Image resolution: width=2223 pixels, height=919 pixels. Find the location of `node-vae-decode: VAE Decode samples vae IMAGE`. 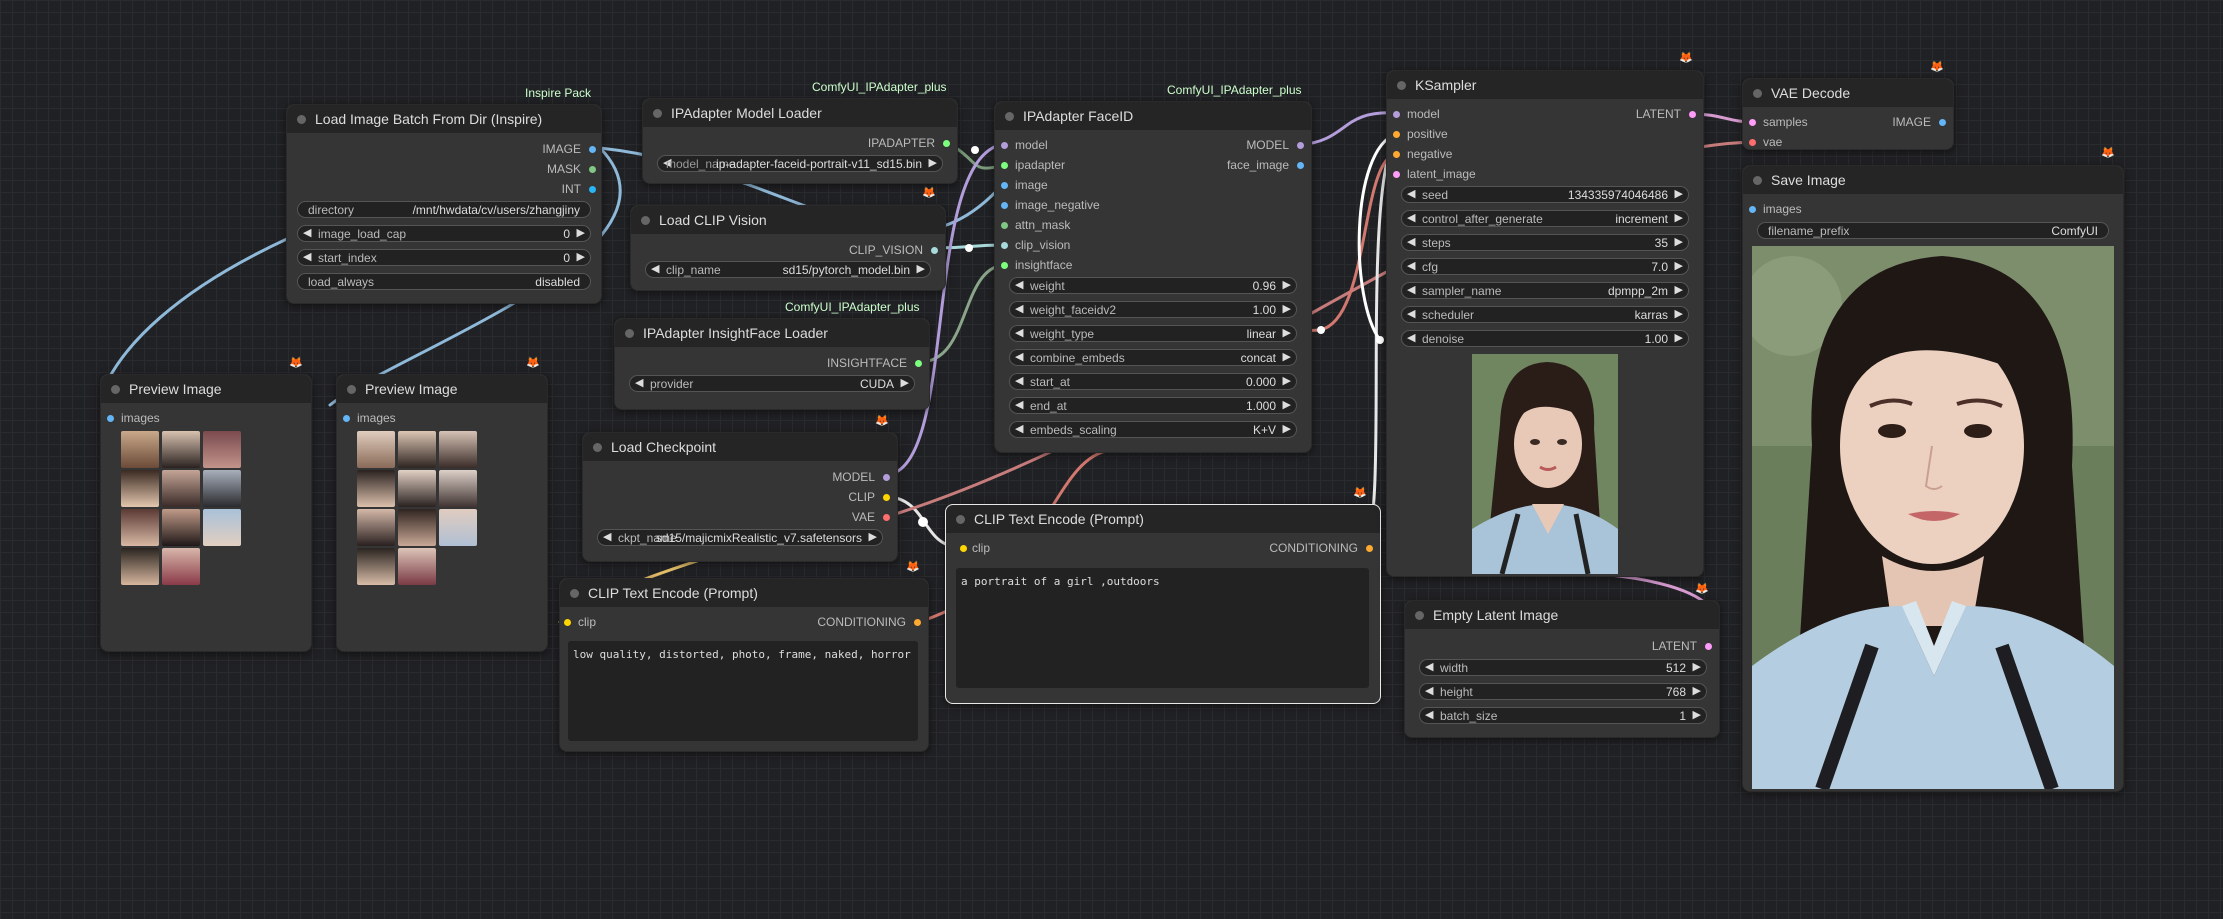

node-vae-decode: VAE Decode samples vae IMAGE is located at coordinates (1848, 114).